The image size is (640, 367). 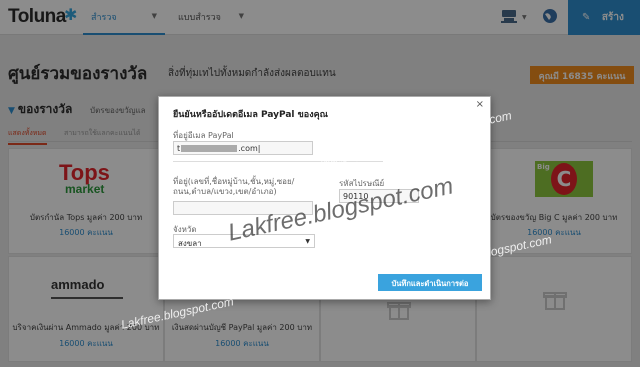 What do you see at coordinates (250, 115) in the screenshot?
I see `modal-title: ยืนยันหรืออัปเดตอีเมล PayPal ของคุณ` at bounding box center [250, 115].